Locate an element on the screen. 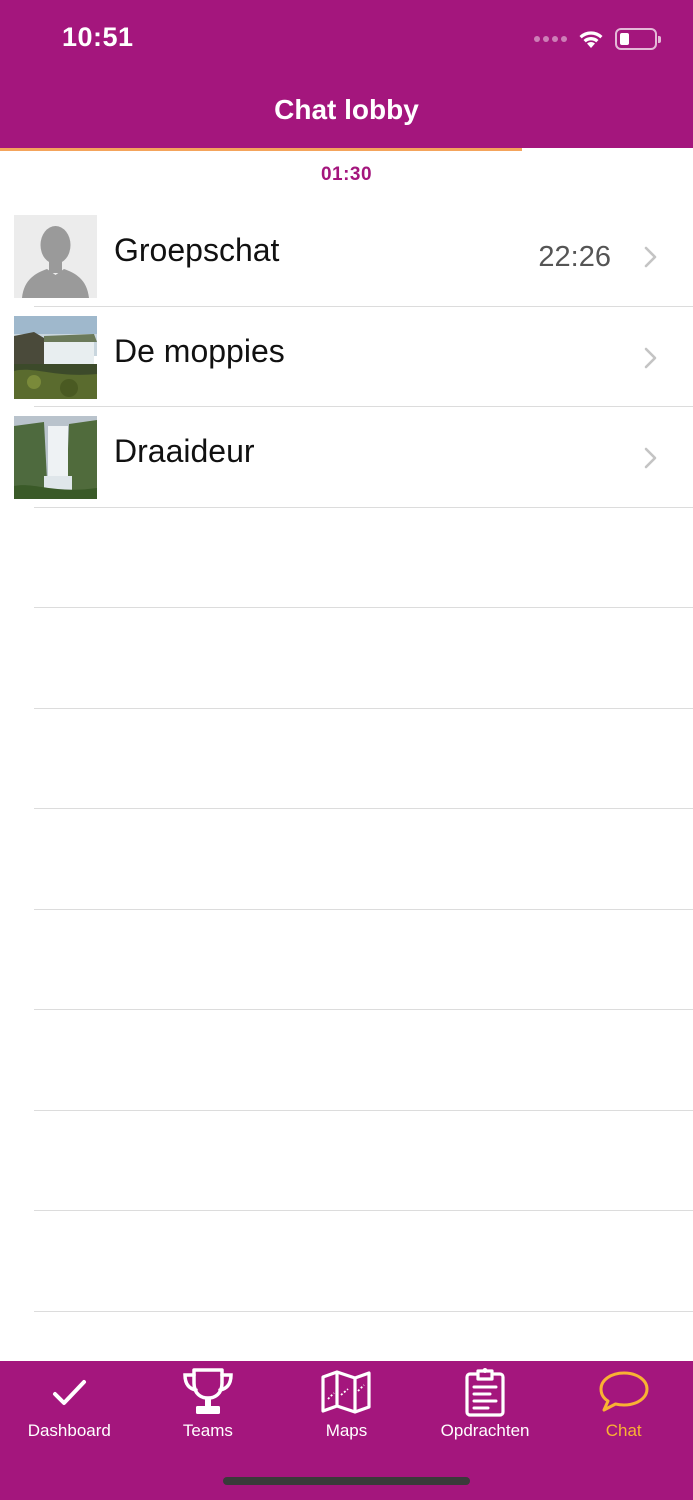  chat-bubble-icon is located at coordinates (624, 1391).